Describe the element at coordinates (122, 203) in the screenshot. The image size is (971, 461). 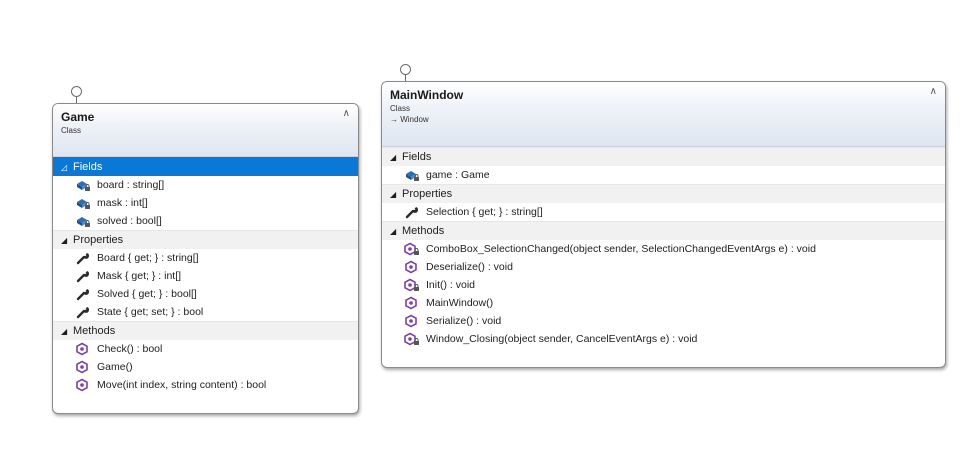
I see `member-signature: mask : int[]` at that location.